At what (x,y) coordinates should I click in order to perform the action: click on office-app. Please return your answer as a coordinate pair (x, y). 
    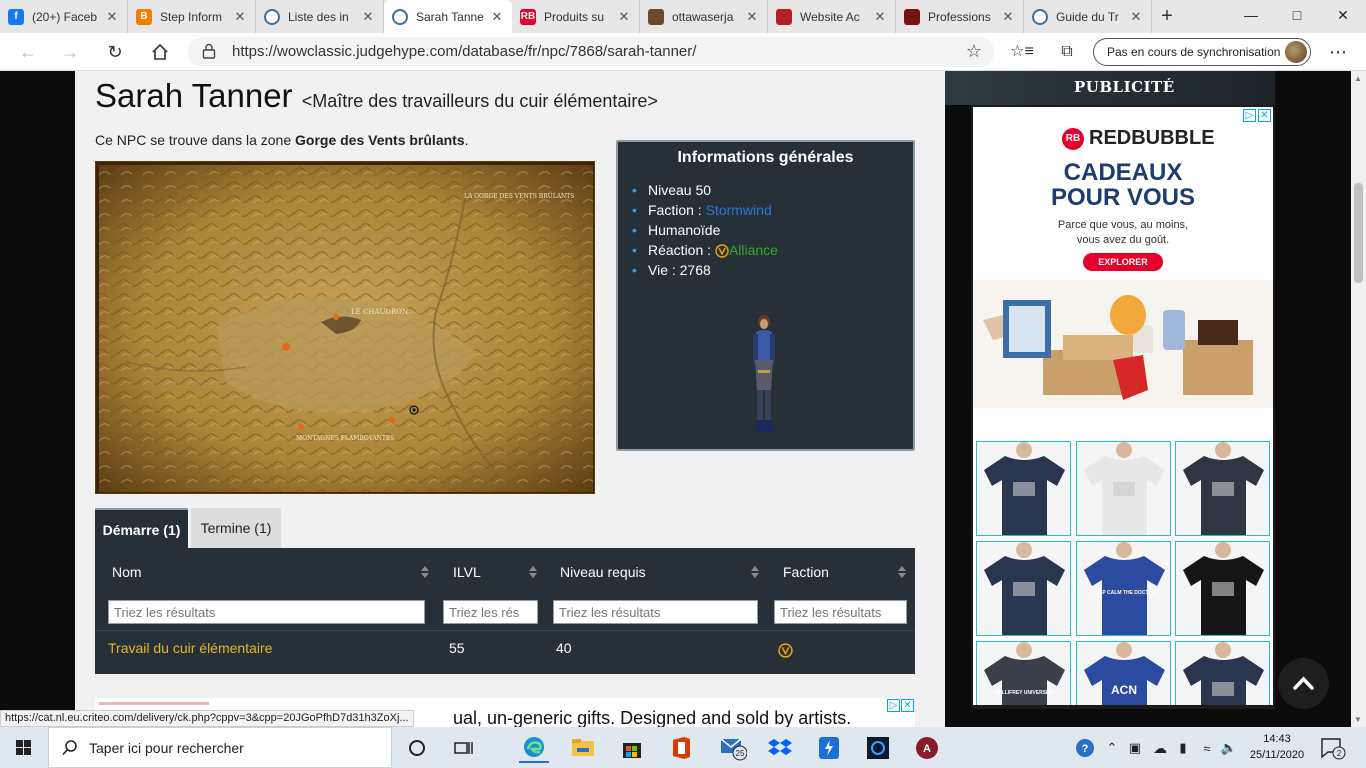
    Looking at the image, I should click on (681, 748).